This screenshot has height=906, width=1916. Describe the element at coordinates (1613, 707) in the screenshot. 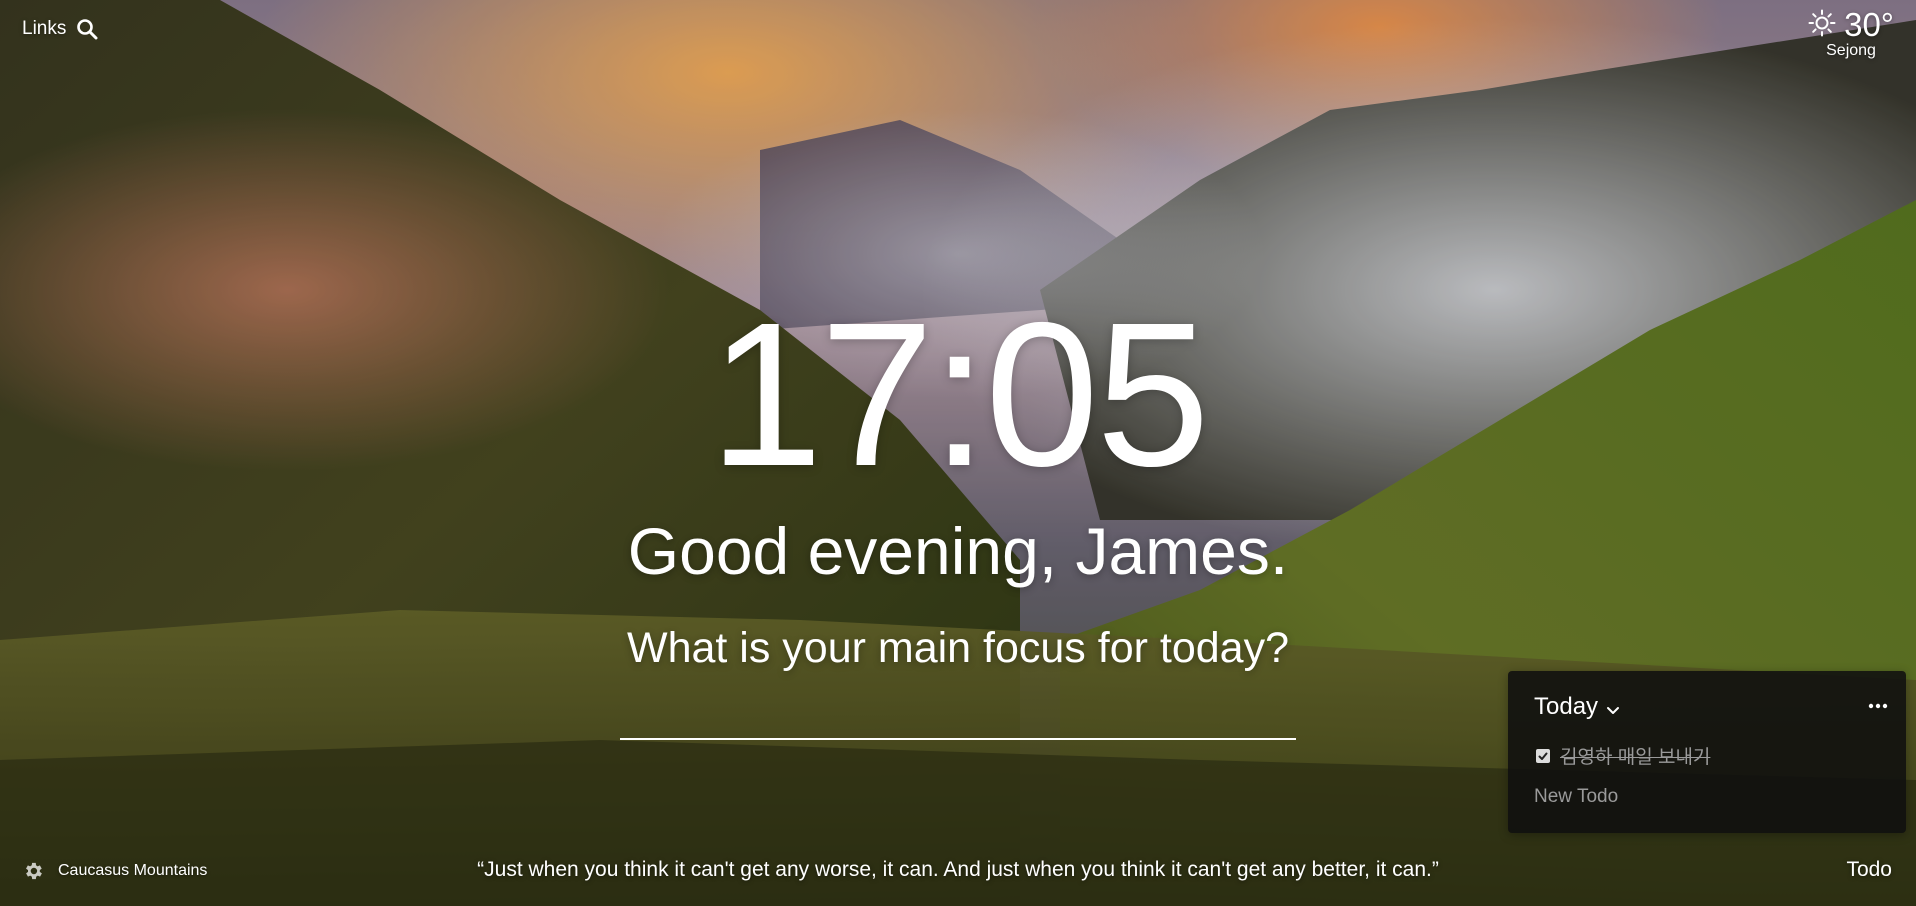

I see `chevron-down-icon` at that location.